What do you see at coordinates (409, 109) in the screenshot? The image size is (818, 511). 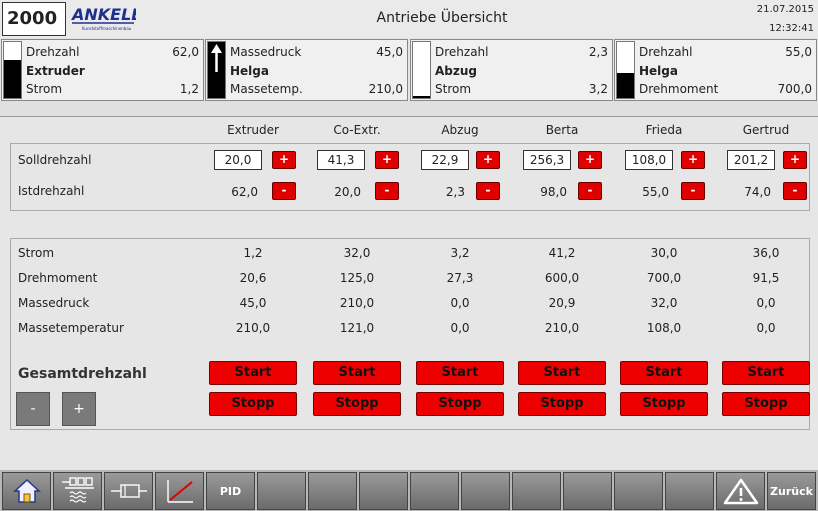 I see `panel-divider` at bounding box center [409, 109].